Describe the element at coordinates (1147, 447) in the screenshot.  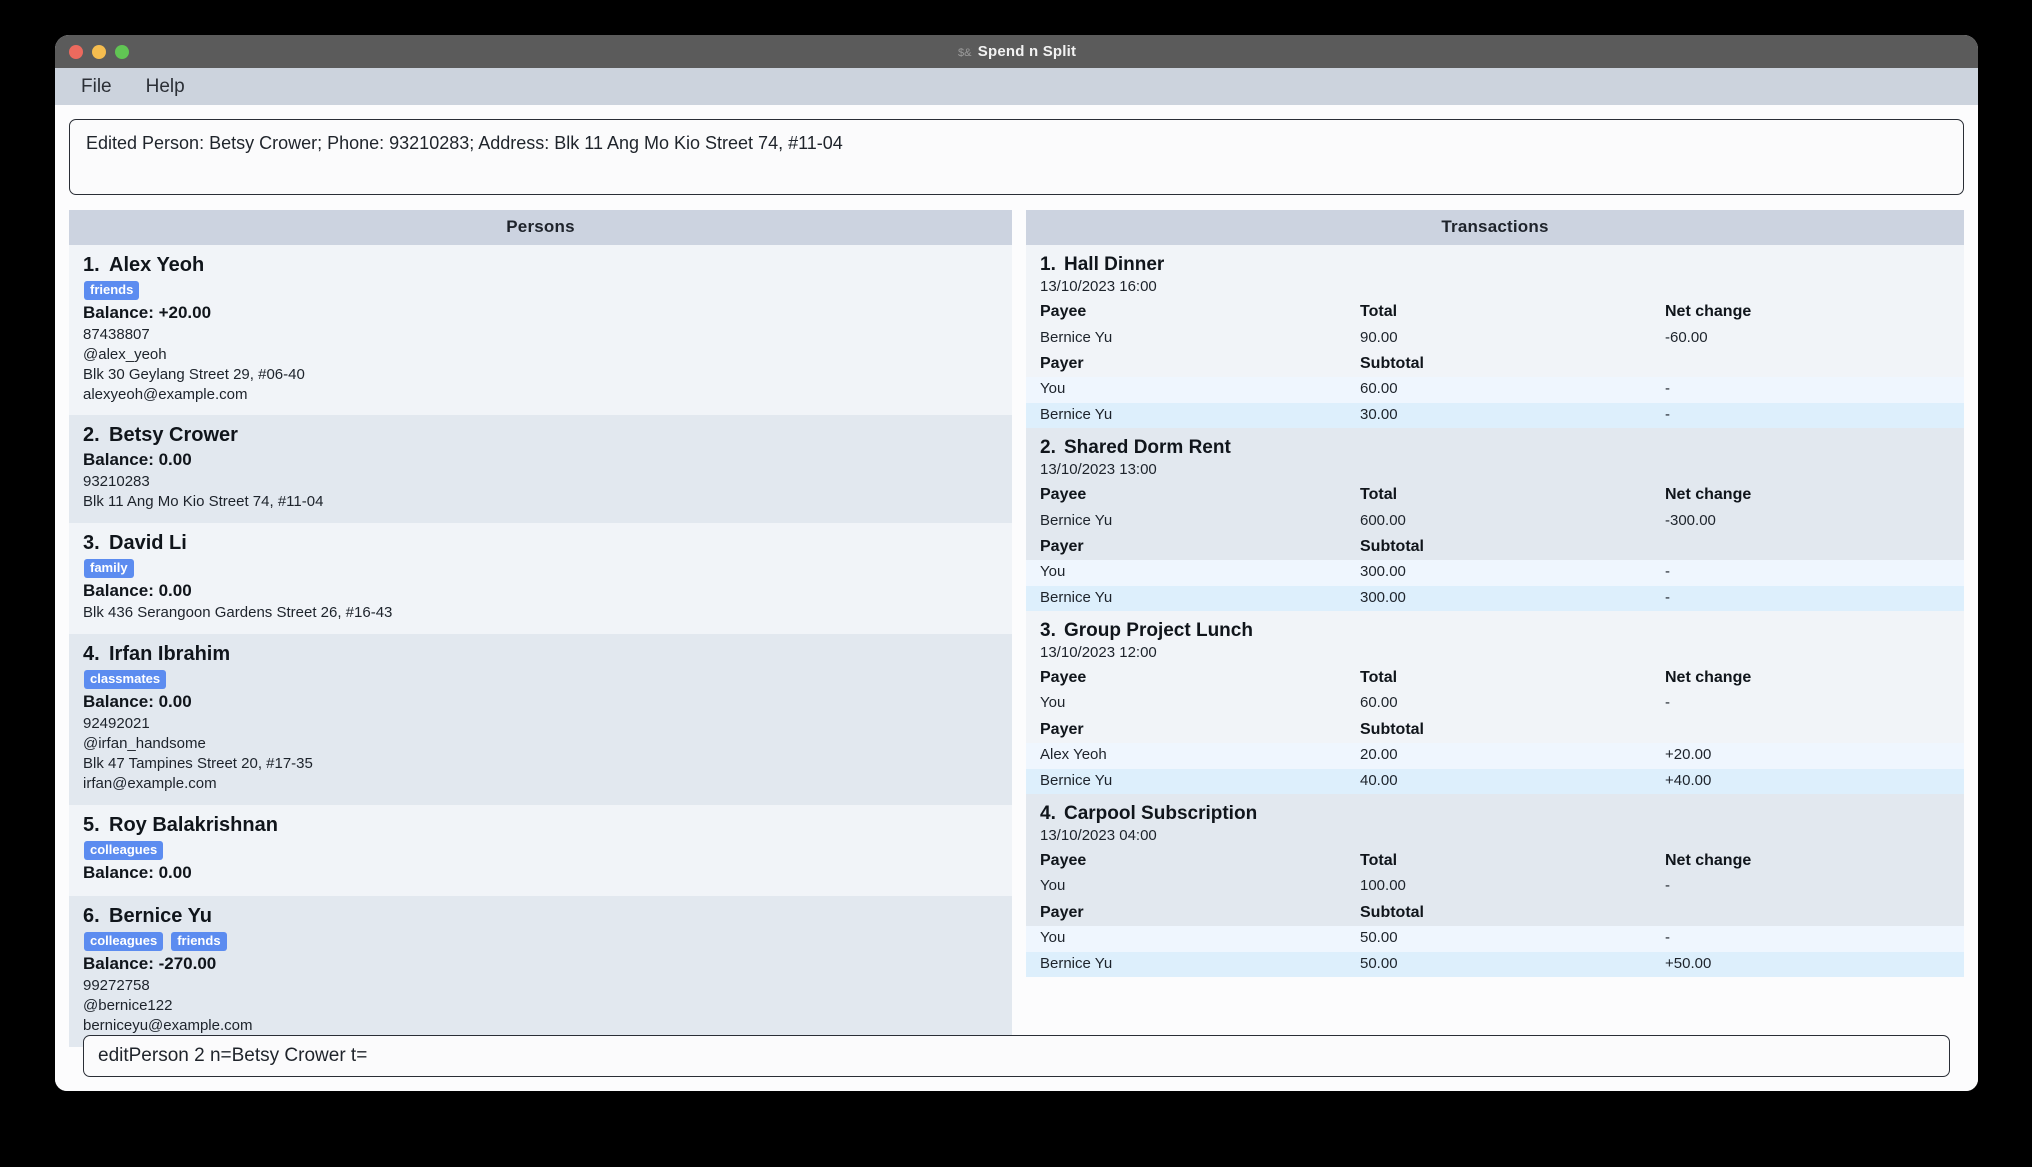
I see `transaction-name: Shared Dorm Rent` at that location.